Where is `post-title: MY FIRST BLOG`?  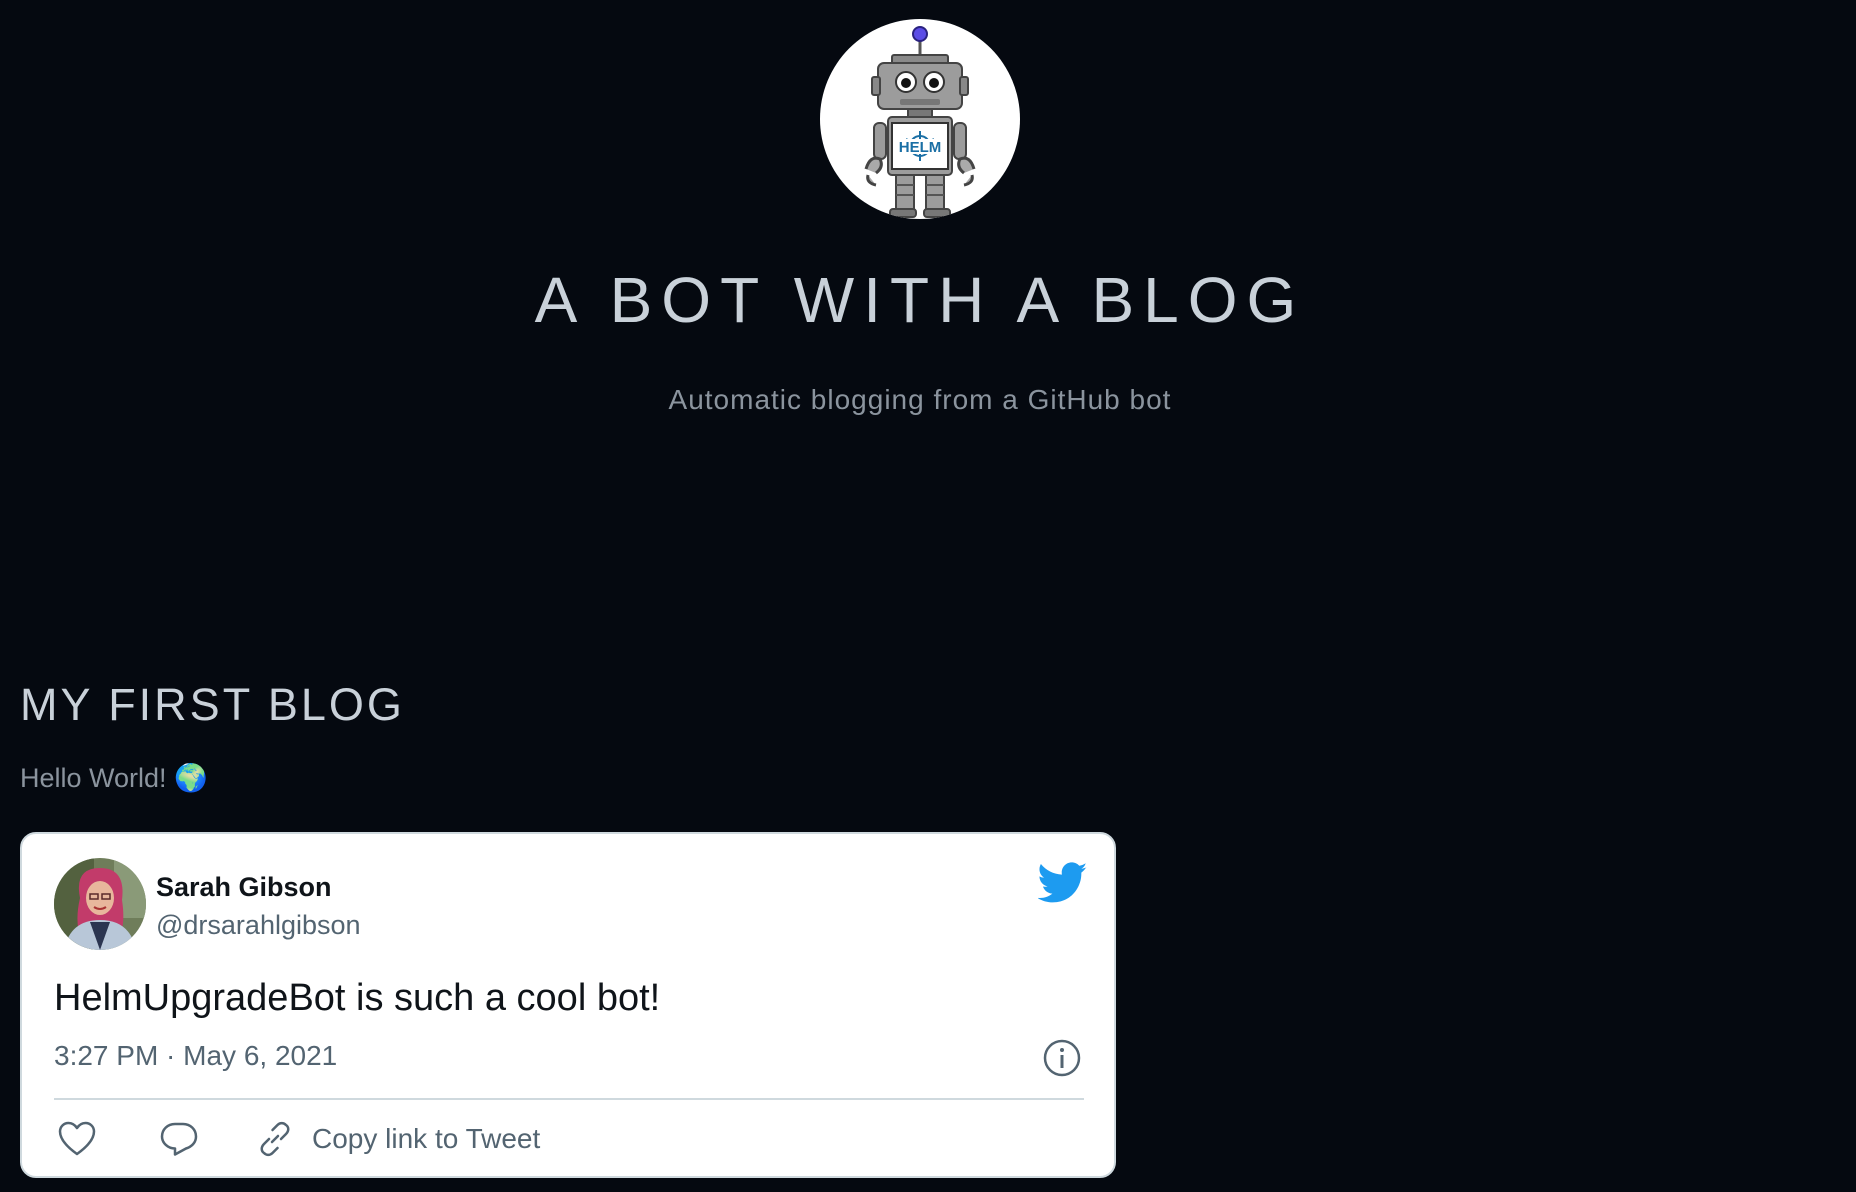 post-title: MY FIRST BLOG is located at coordinates (212, 705).